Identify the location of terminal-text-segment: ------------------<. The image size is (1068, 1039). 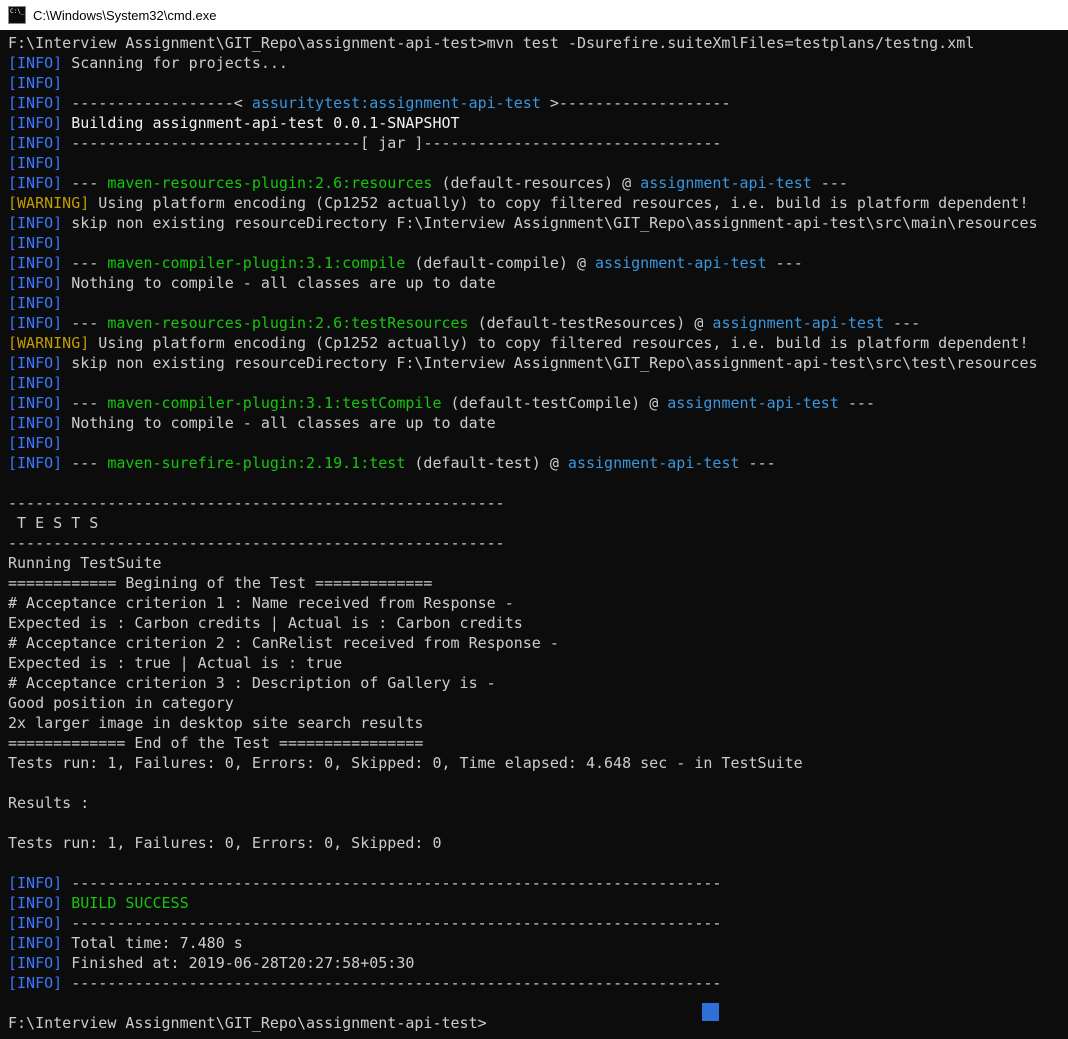
(157, 103).